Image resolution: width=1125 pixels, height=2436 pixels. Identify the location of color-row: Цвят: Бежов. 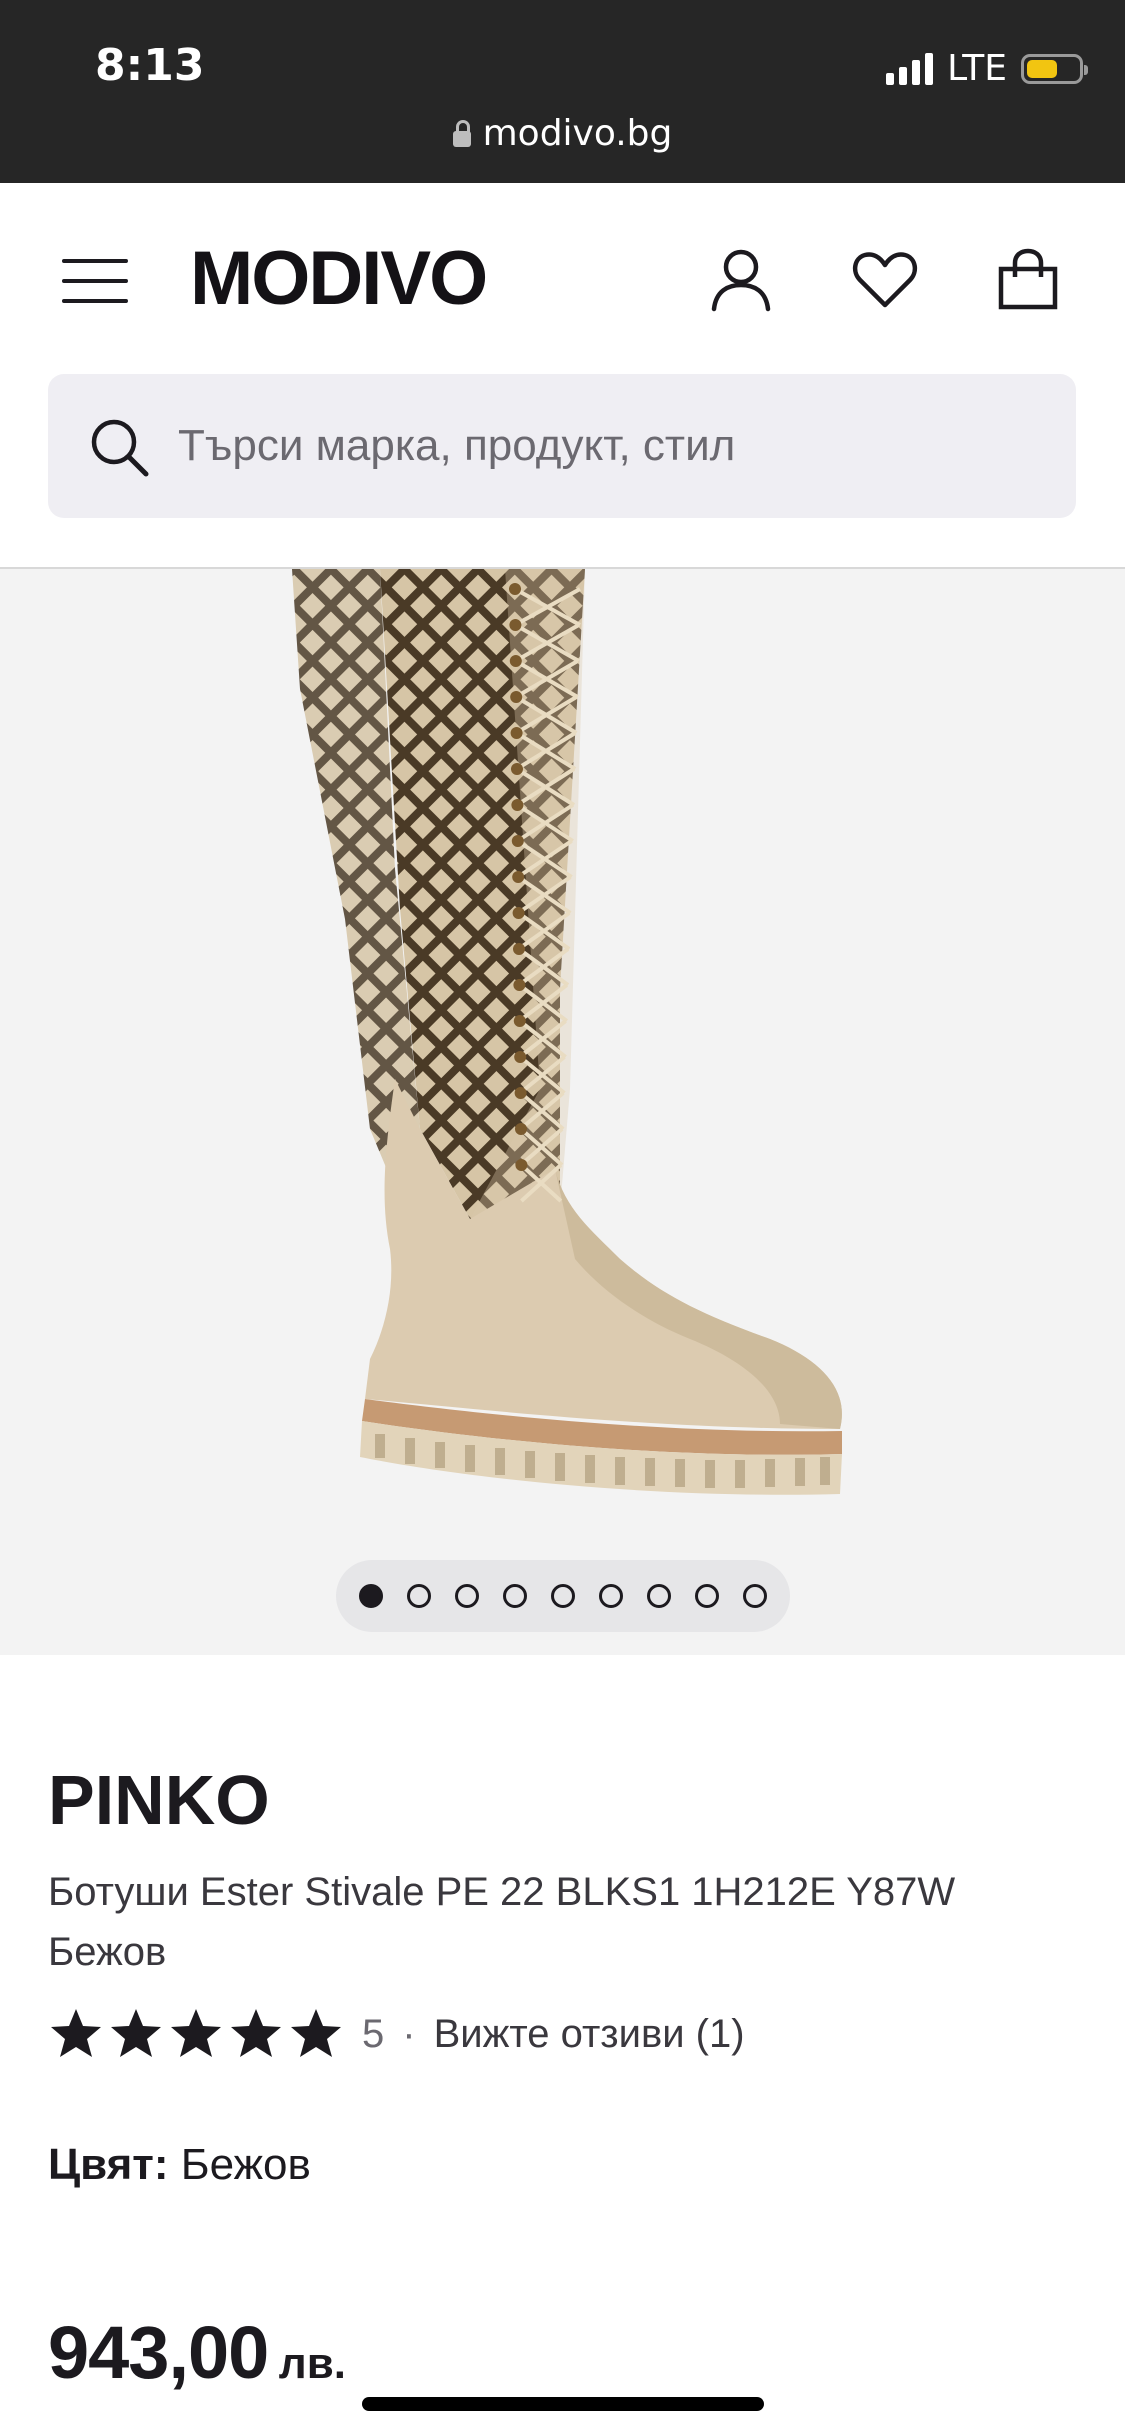
(179, 2165).